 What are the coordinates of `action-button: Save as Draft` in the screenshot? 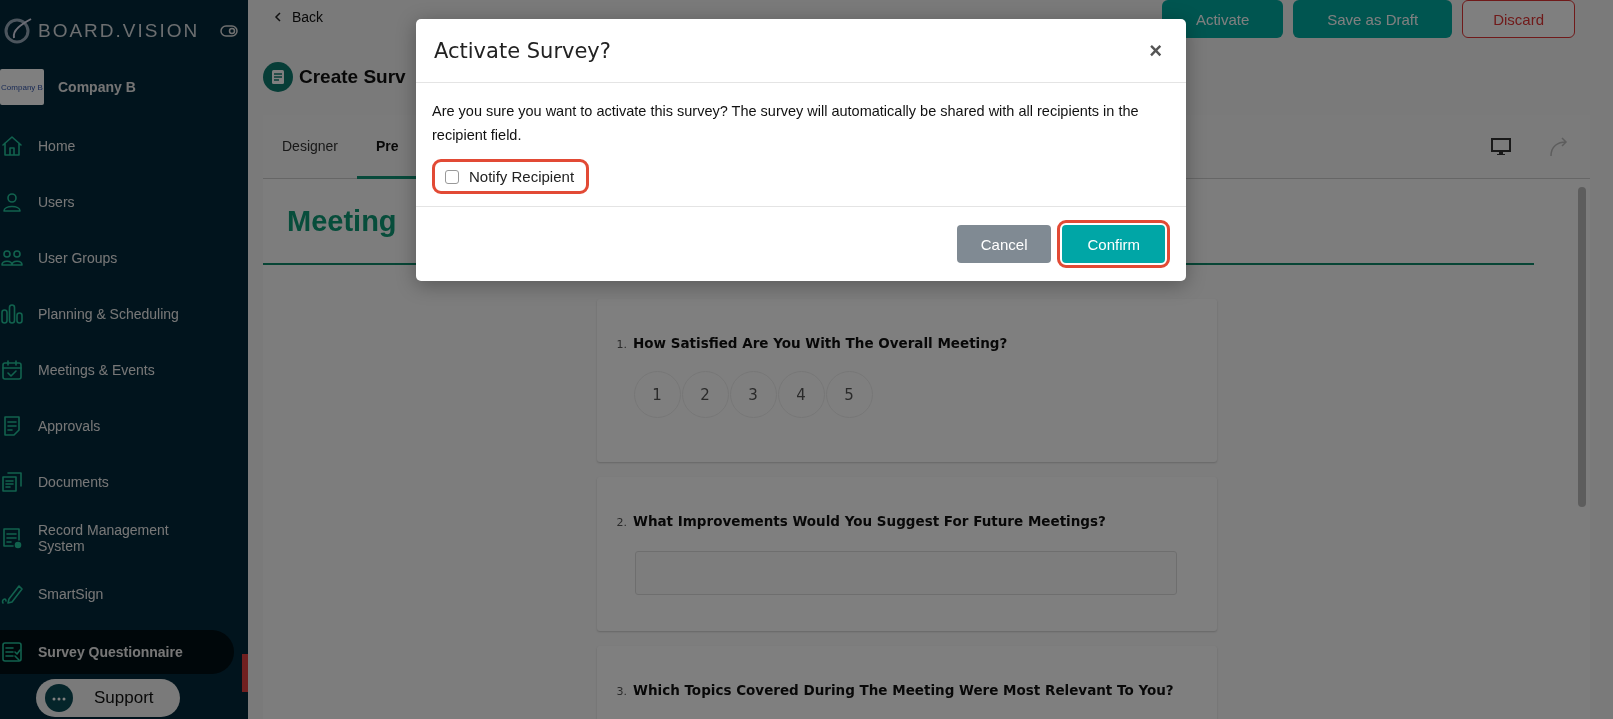 It's located at (1373, 19).